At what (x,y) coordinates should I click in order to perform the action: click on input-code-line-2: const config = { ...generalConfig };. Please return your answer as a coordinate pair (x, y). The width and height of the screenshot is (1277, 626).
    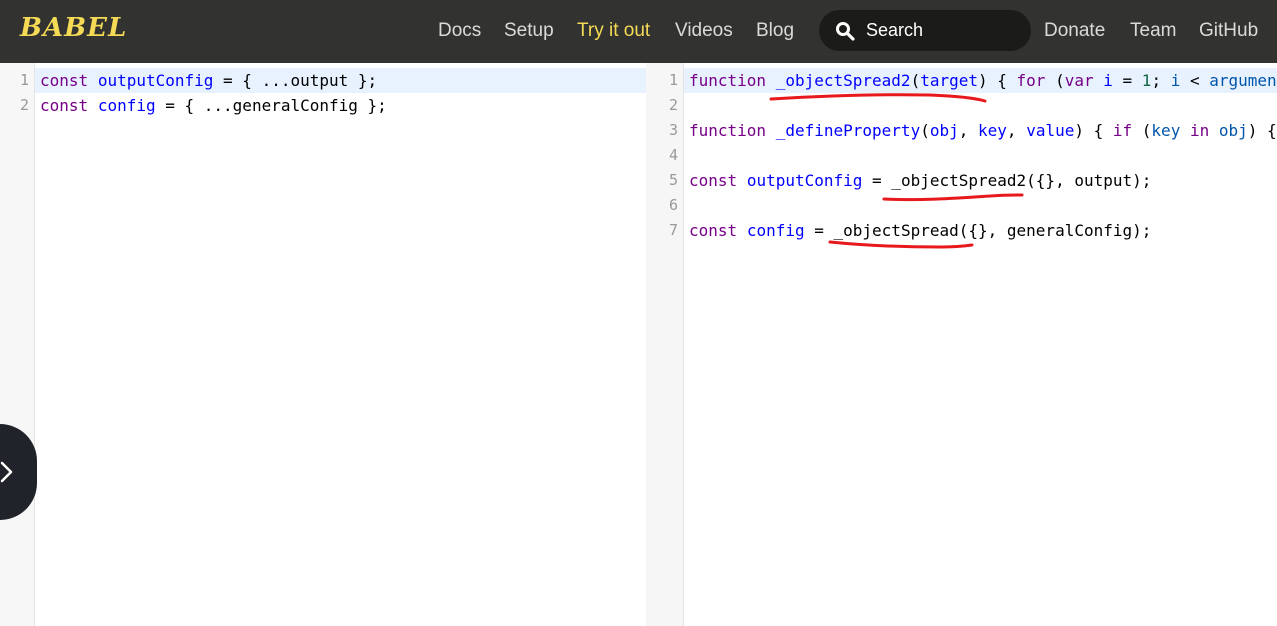
    Looking at the image, I should click on (213, 105).